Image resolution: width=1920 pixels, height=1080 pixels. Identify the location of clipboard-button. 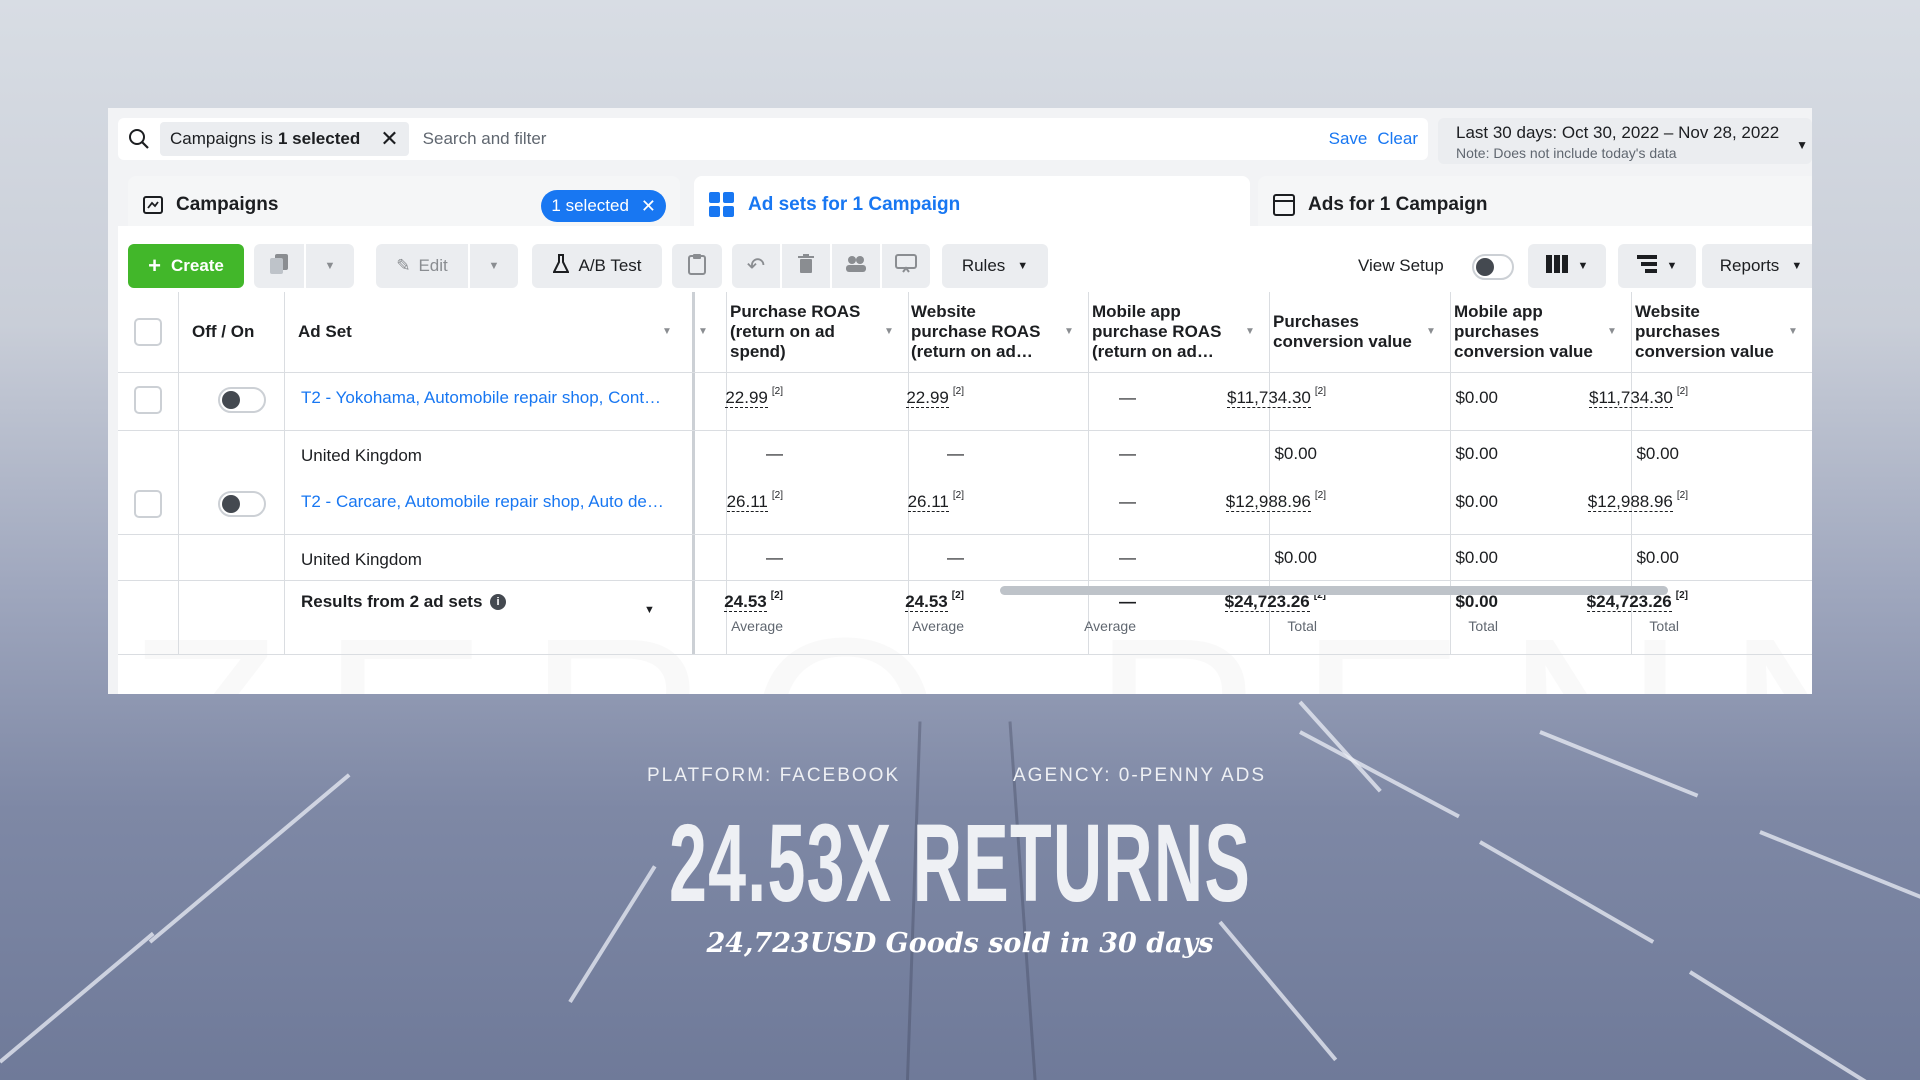
(697, 266).